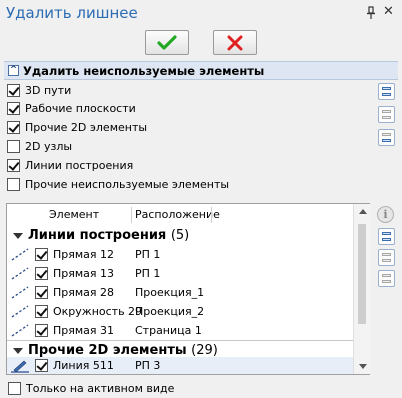 Image resolution: width=402 pixels, height=398 pixels. Describe the element at coordinates (144, 71) in the screenshot. I see `section-title: Удалить неиспользуемые элементы` at that location.